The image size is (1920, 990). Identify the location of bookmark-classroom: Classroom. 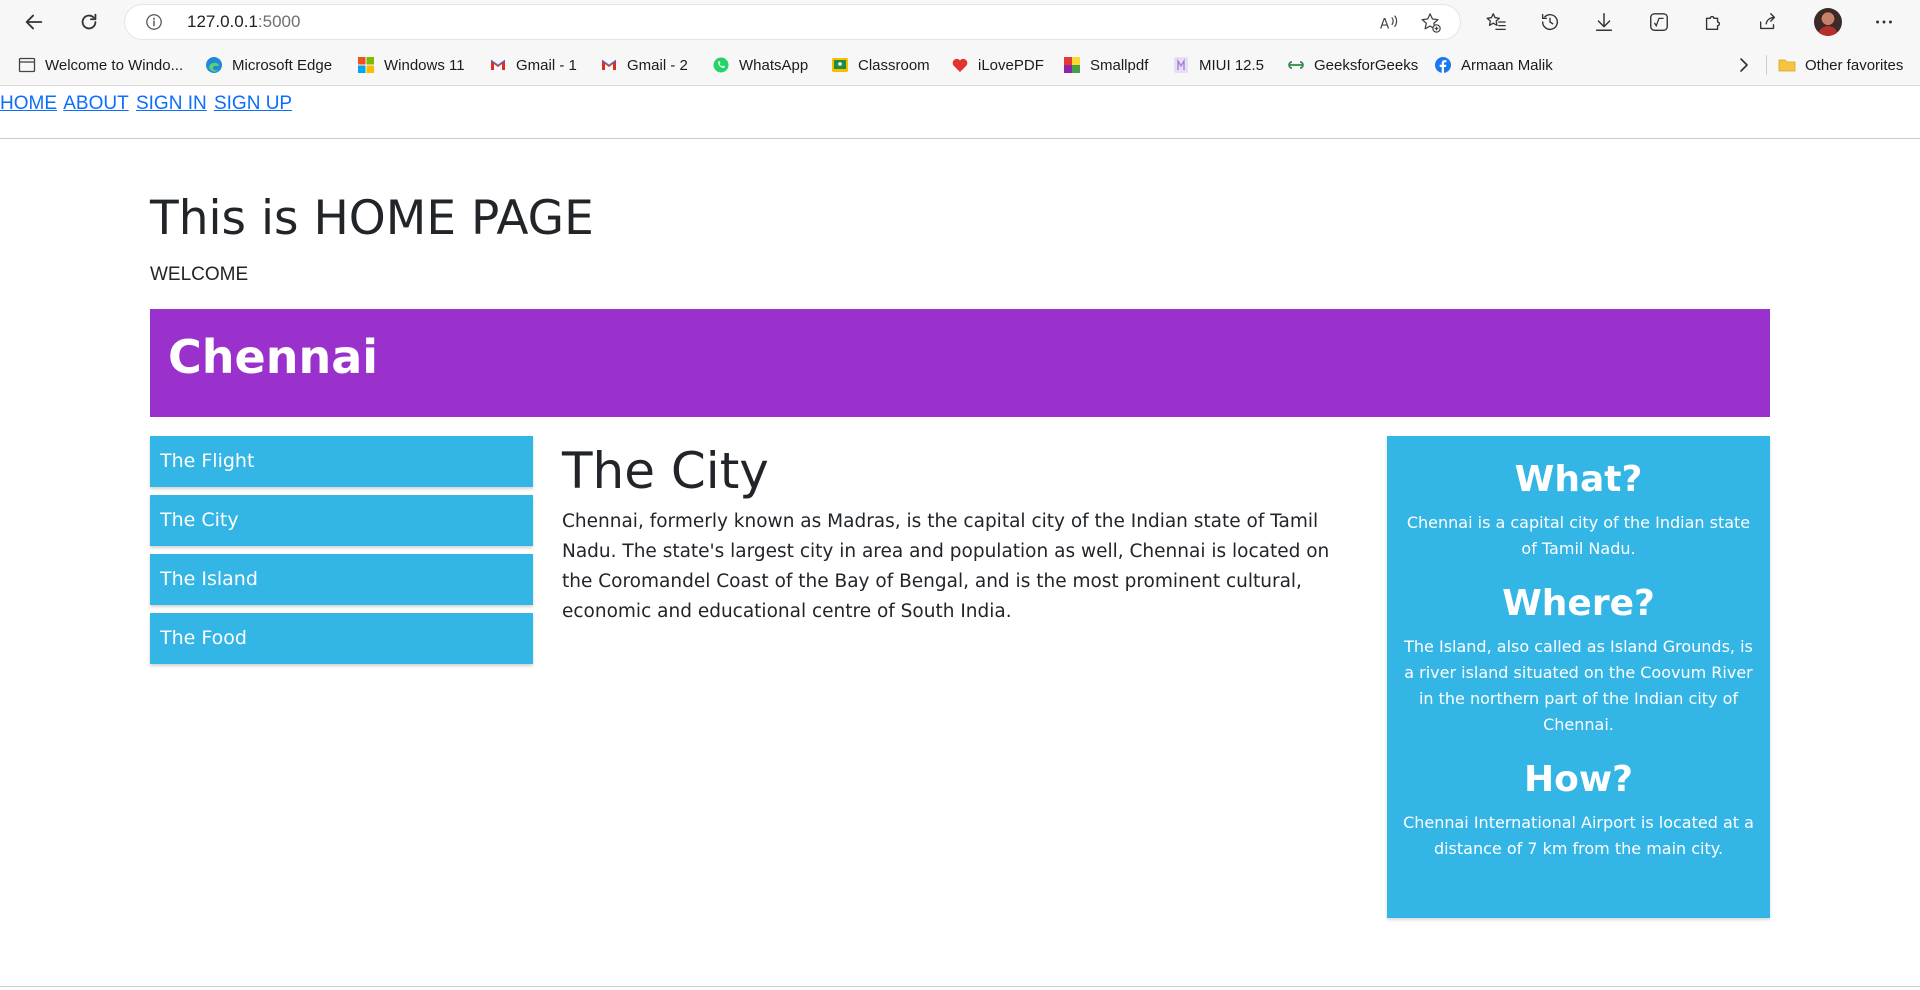
(880, 65).